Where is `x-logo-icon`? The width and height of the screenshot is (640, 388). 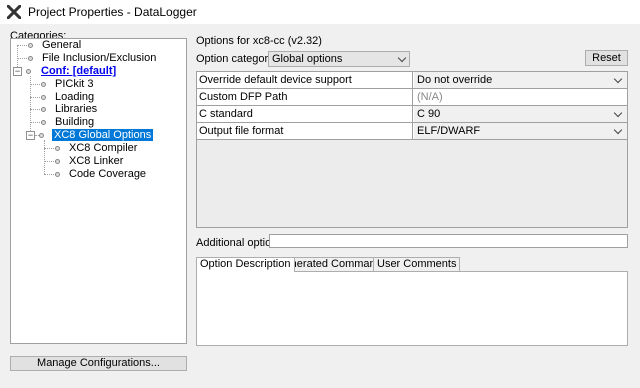 x-logo-icon is located at coordinates (14, 12).